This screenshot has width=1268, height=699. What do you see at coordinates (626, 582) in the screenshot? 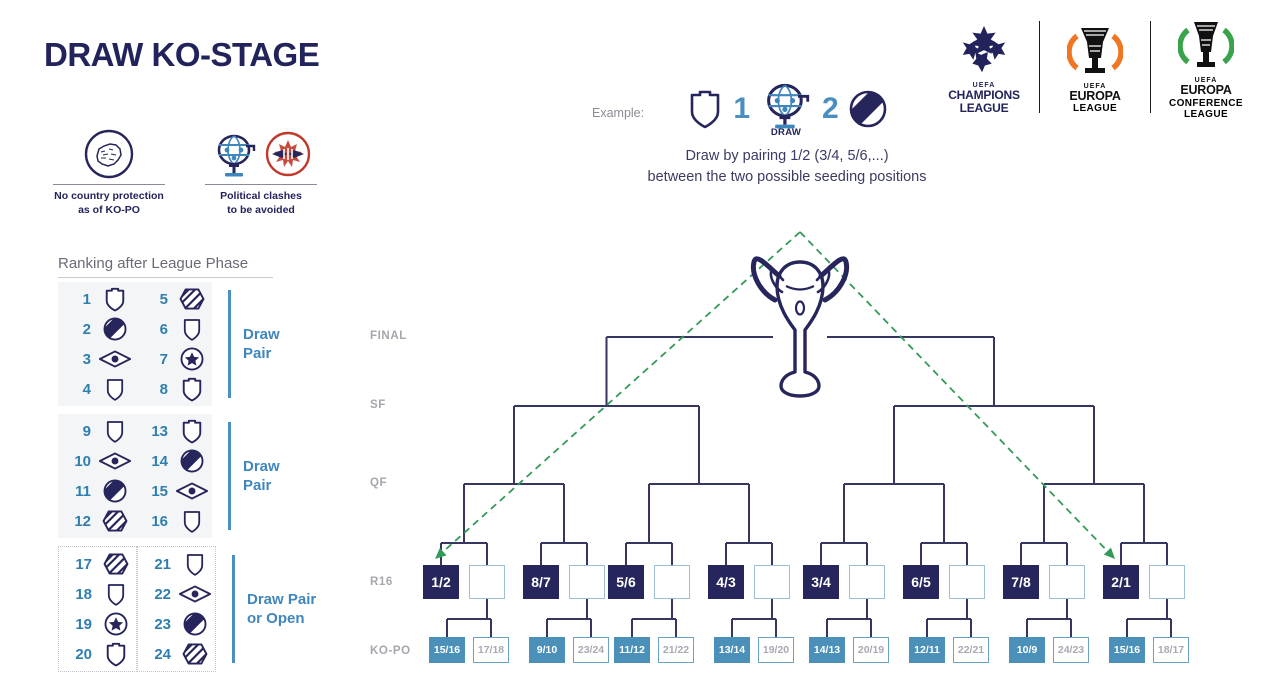
I see `r16-seeded-box: 5/6` at bounding box center [626, 582].